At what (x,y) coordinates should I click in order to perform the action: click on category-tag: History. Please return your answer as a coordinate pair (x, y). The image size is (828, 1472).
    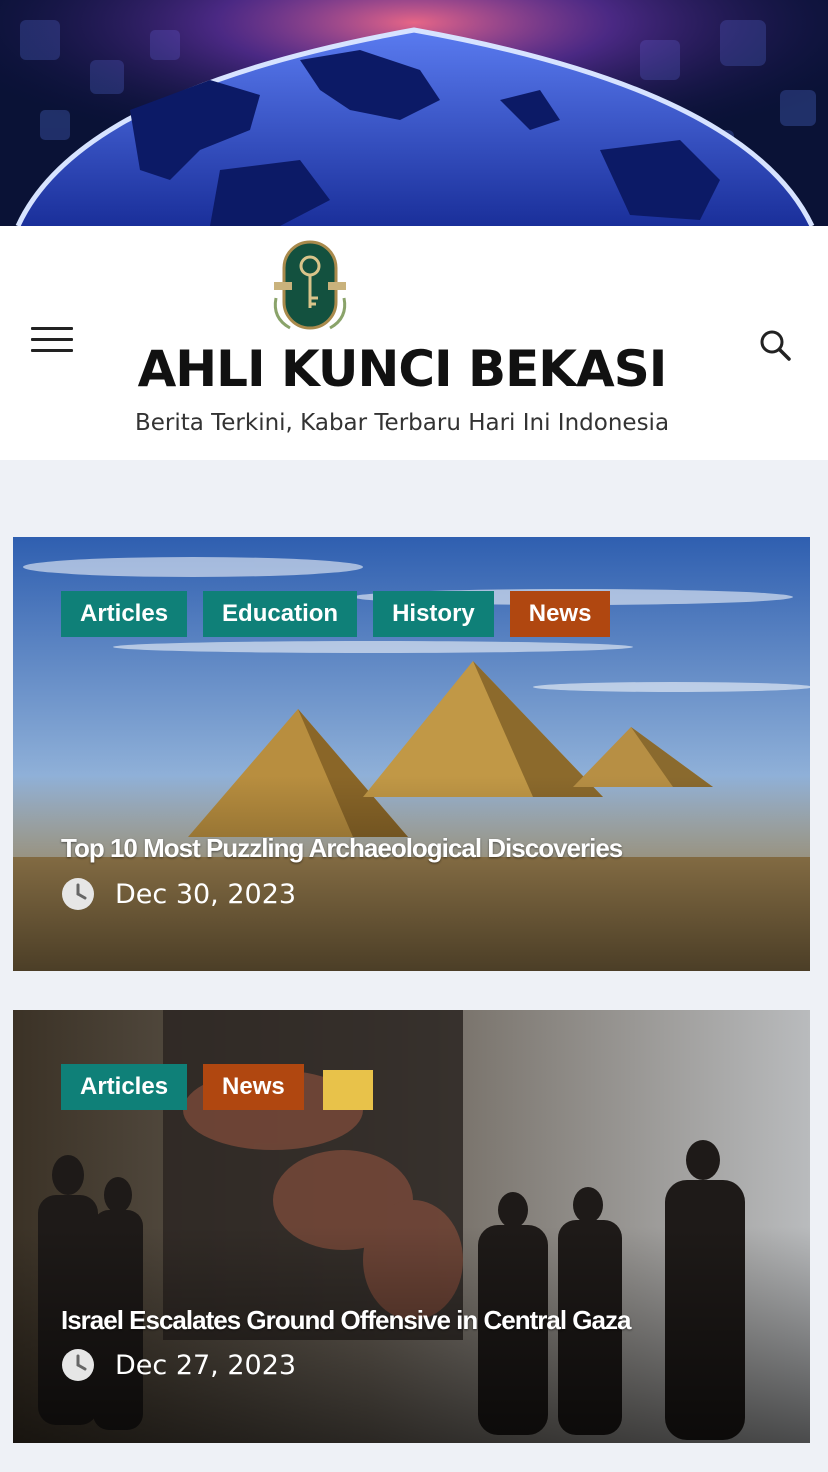
    Looking at the image, I should click on (433, 614).